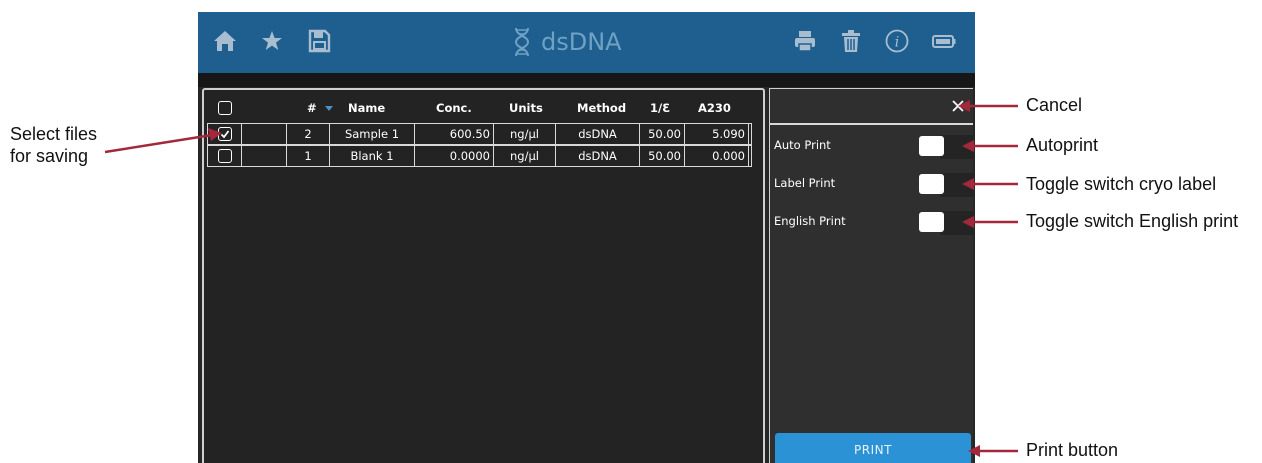  Describe the element at coordinates (601, 108) in the screenshot. I see `column-header-method: Method` at that location.